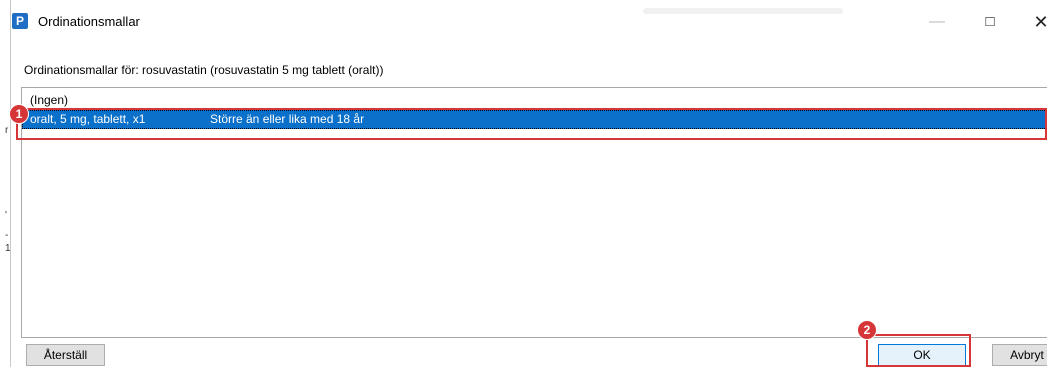  What do you see at coordinates (937, 22) in the screenshot?
I see `minimize-button: —` at bounding box center [937, 22].